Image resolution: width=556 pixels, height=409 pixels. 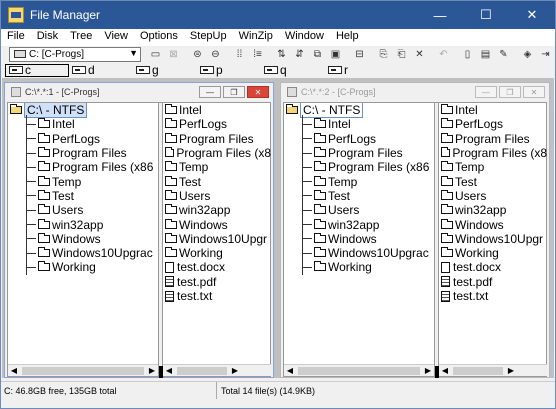 I want to click on delete-icon: ✕, so click(x=419, y=54).